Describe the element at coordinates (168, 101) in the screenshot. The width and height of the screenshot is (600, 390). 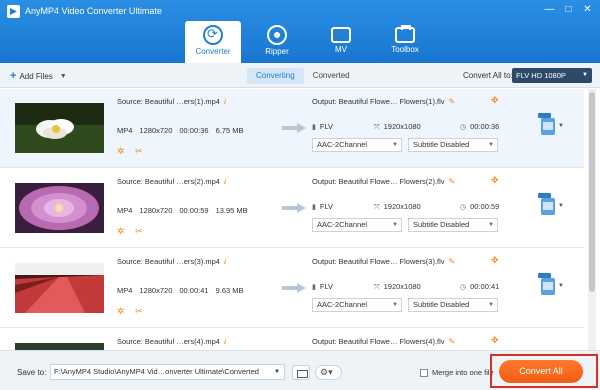
I see `source-name: Source: Beautiful …ers(1).mp4` at that location.